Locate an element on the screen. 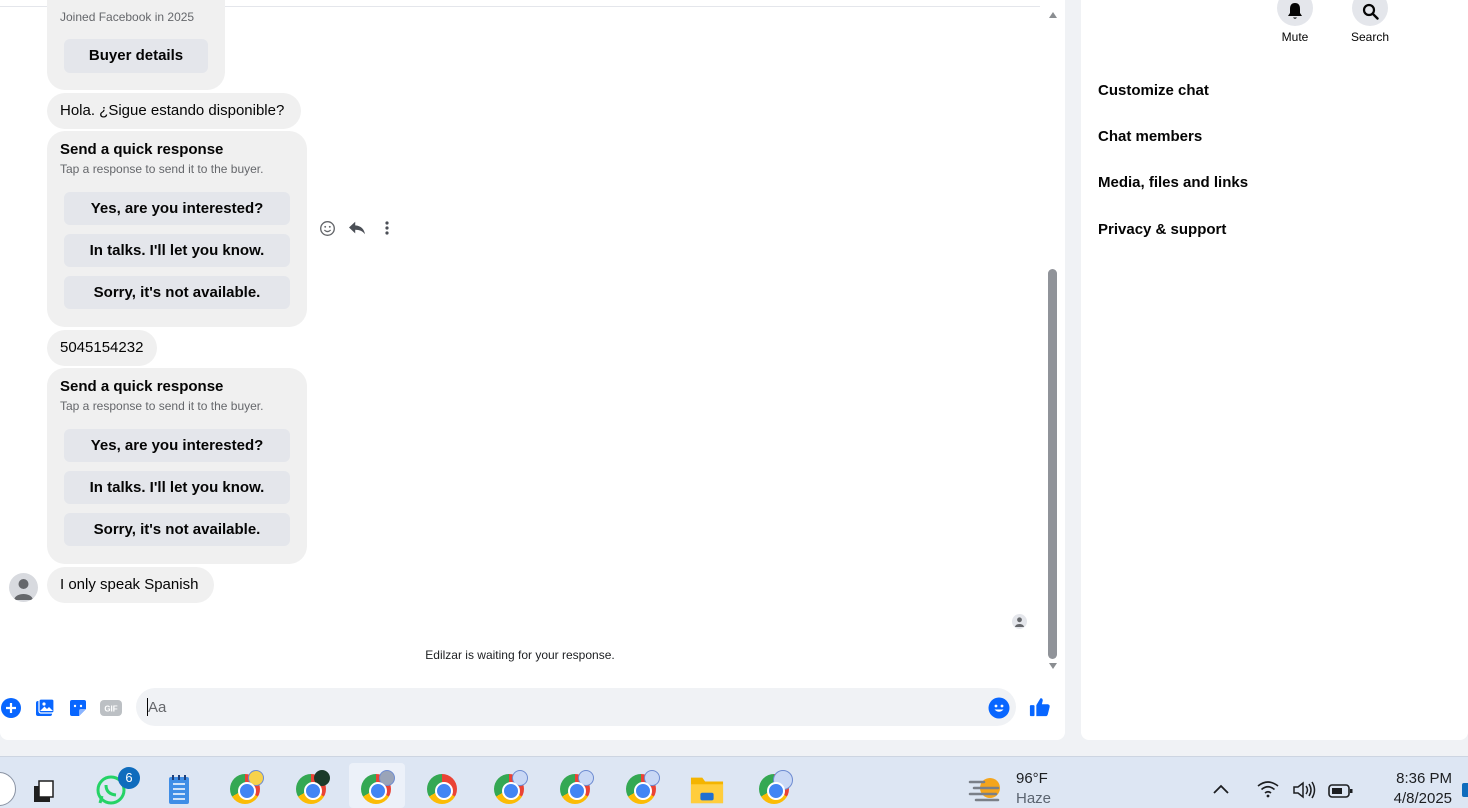 The image size is (1468, 808). gif-icon: GIF is located at coordinates (111, 708).